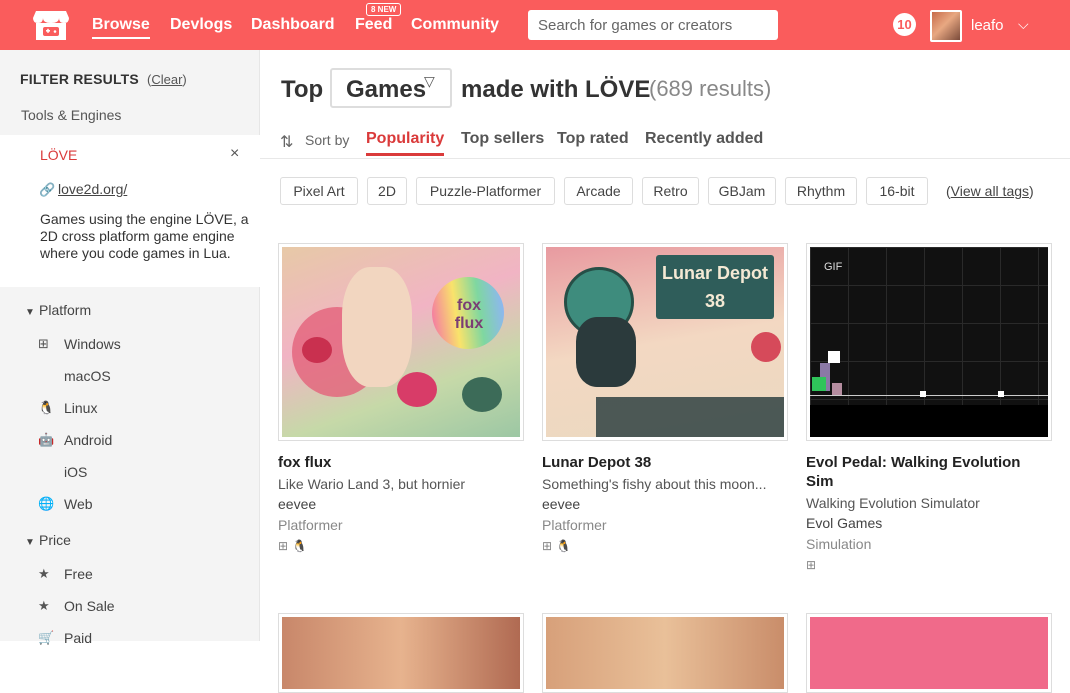 The height and width of the screenshot is (693, 1070). Describe the element at coordinates (65, 574) in the screenshot. I see `price-filter-free: ★ Free` at that location.